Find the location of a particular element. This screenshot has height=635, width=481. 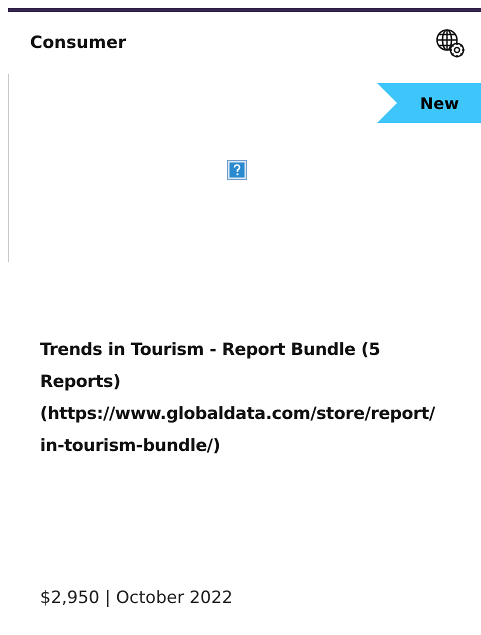

broken-image-icon is located at coordinates (237, 170).